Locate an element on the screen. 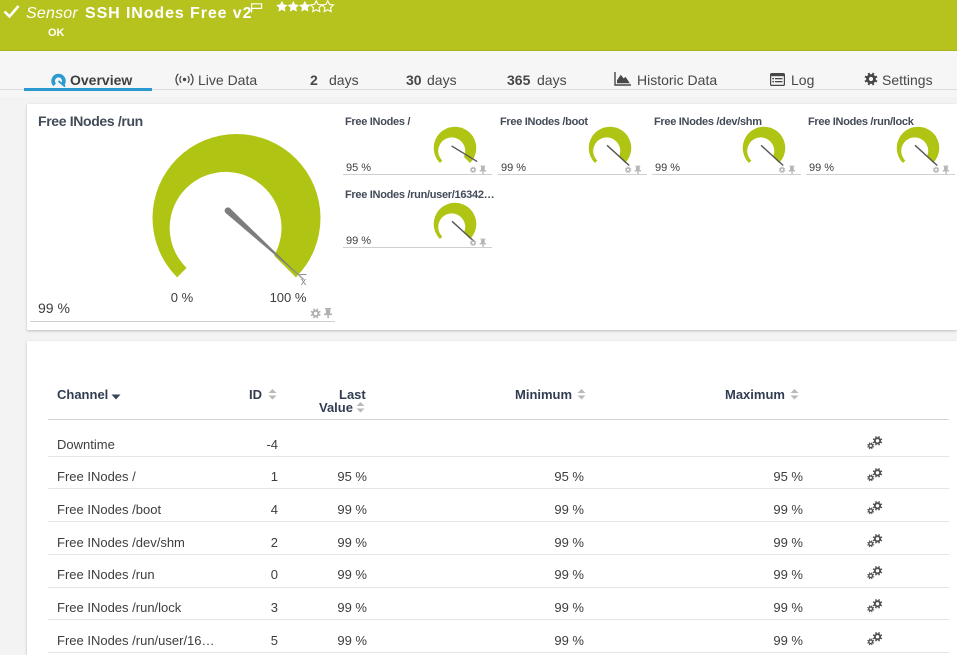  svg-text: x is located at coordinates (304, 282).